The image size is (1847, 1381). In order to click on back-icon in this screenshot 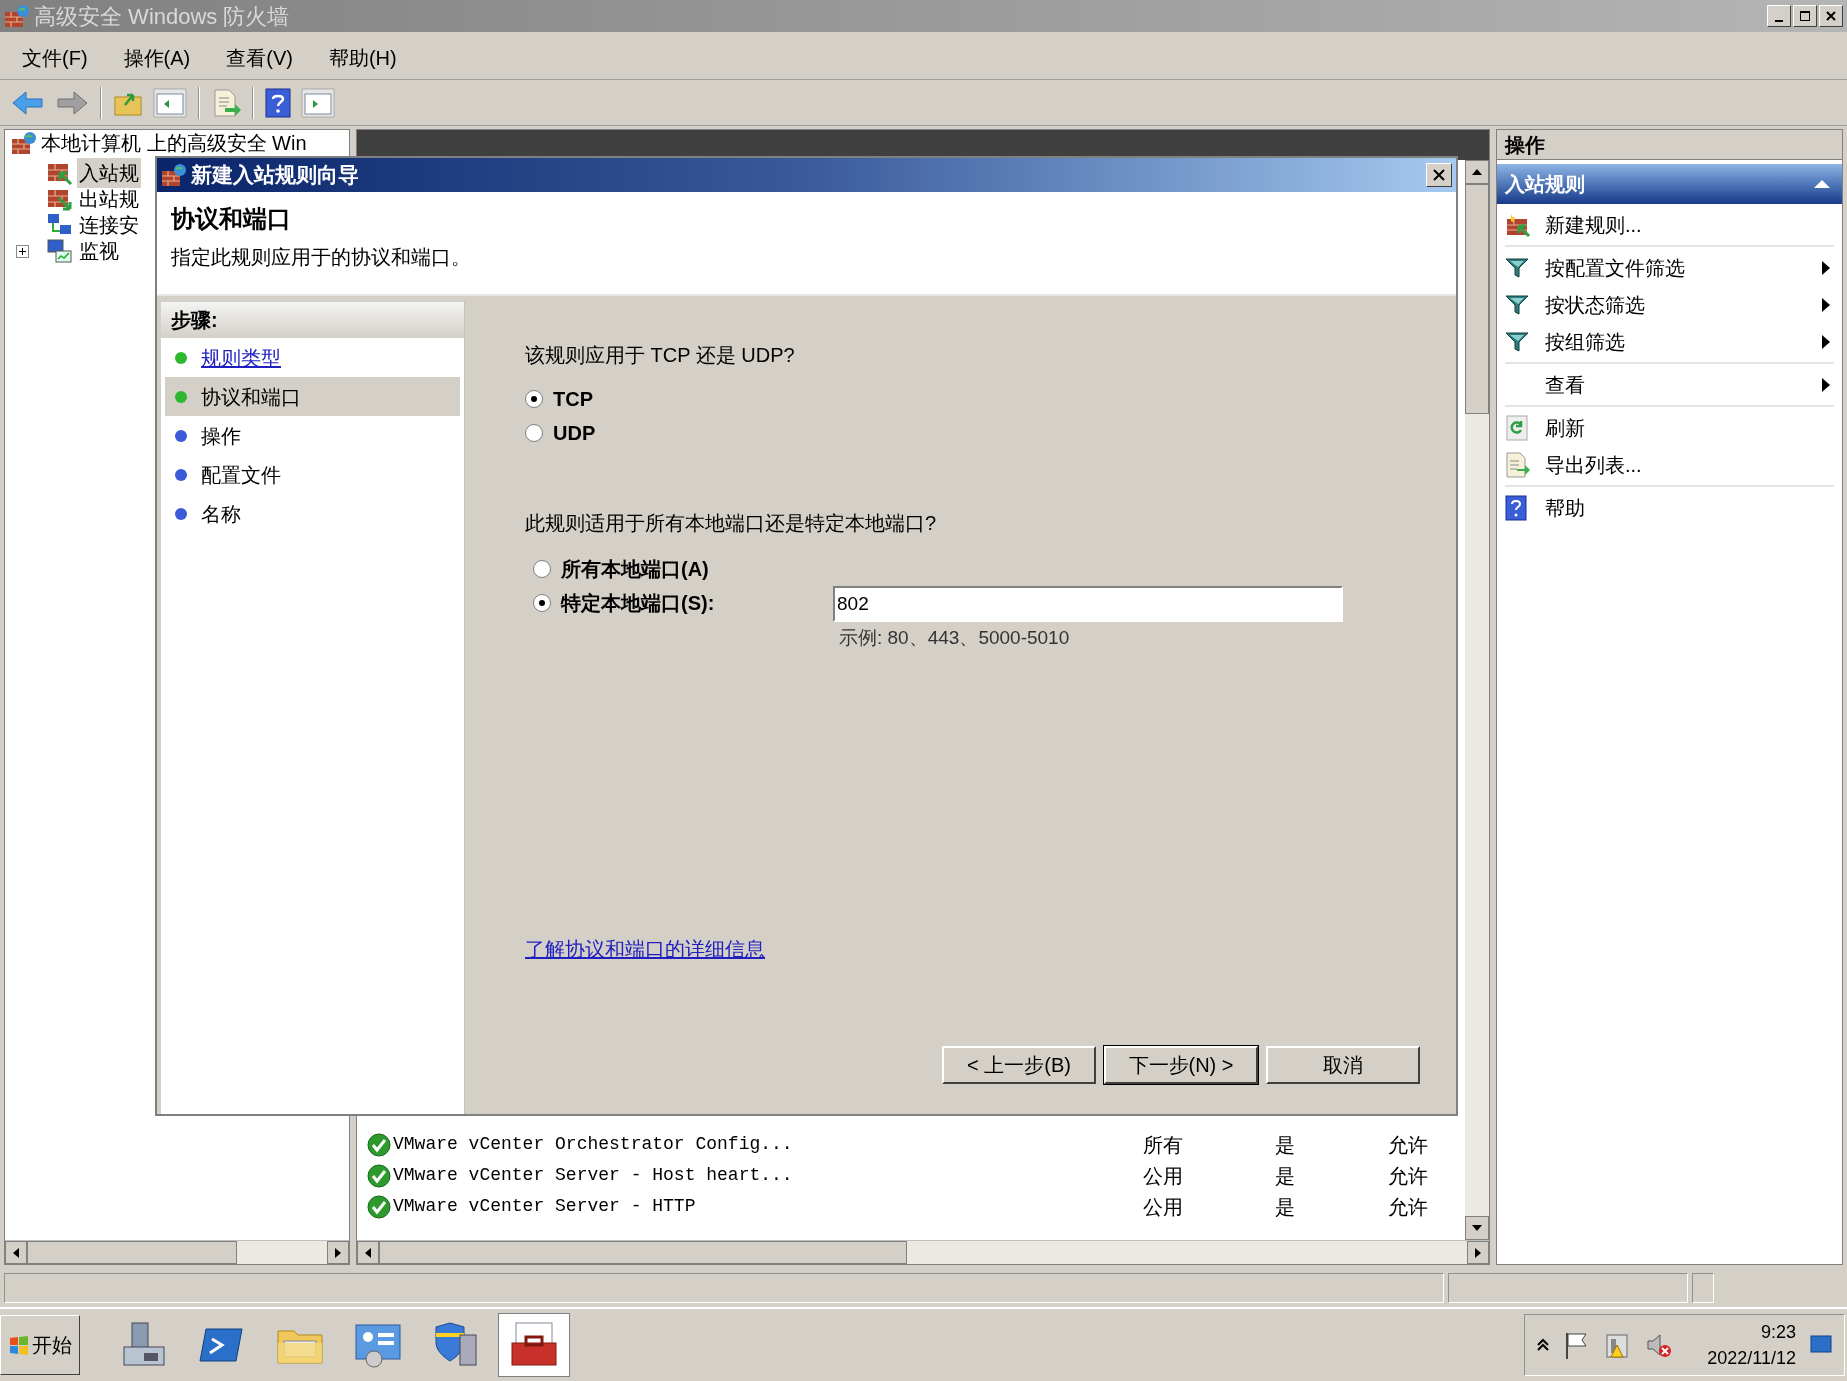, I will do `click(28, 102)`.